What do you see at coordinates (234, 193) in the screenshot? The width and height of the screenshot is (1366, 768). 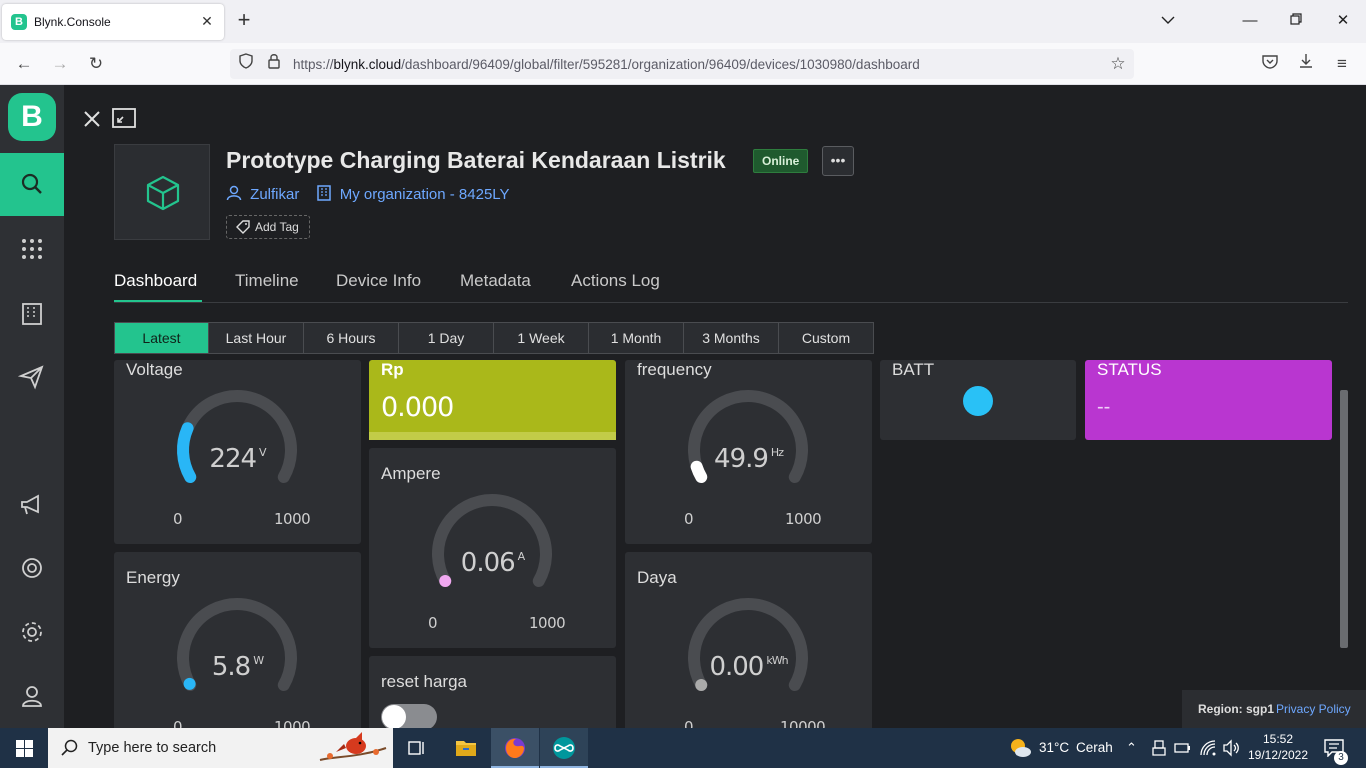 I see `user-icon` at bounding box center [234, 193].